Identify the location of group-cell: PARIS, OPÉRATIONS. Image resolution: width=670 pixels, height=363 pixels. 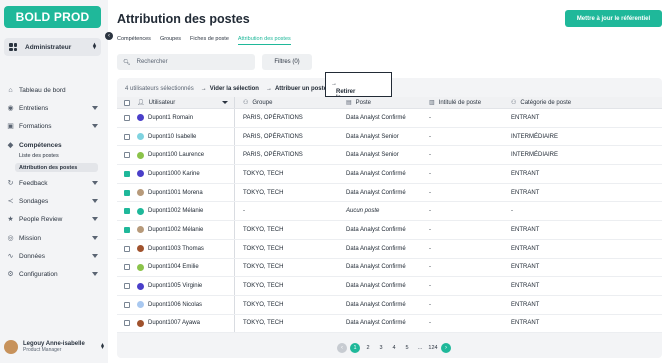
(273, 117).